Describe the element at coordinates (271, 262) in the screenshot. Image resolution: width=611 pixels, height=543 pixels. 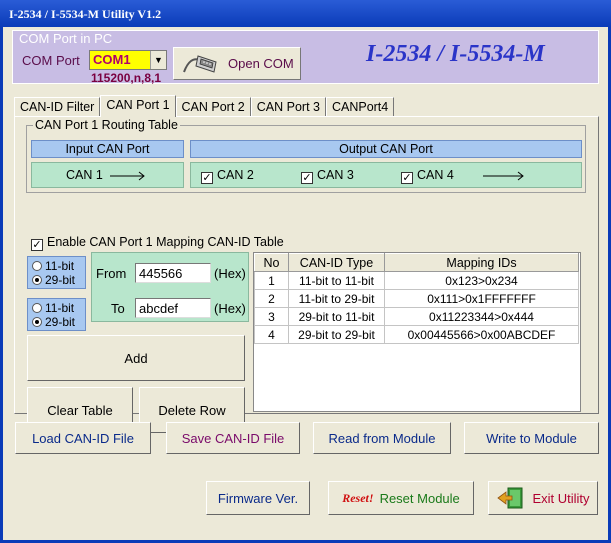
I see `col-no: No` at that location.